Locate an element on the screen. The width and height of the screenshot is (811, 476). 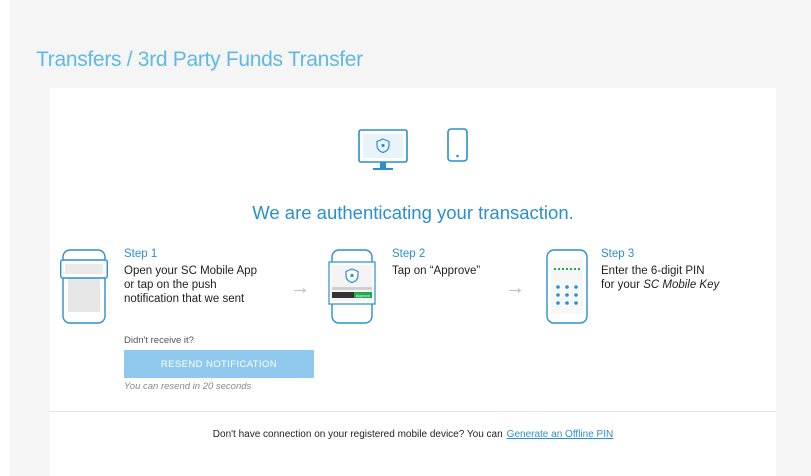
resend-countdown-note: You can resend in 20 seconds is located at coordinates (188, 386).